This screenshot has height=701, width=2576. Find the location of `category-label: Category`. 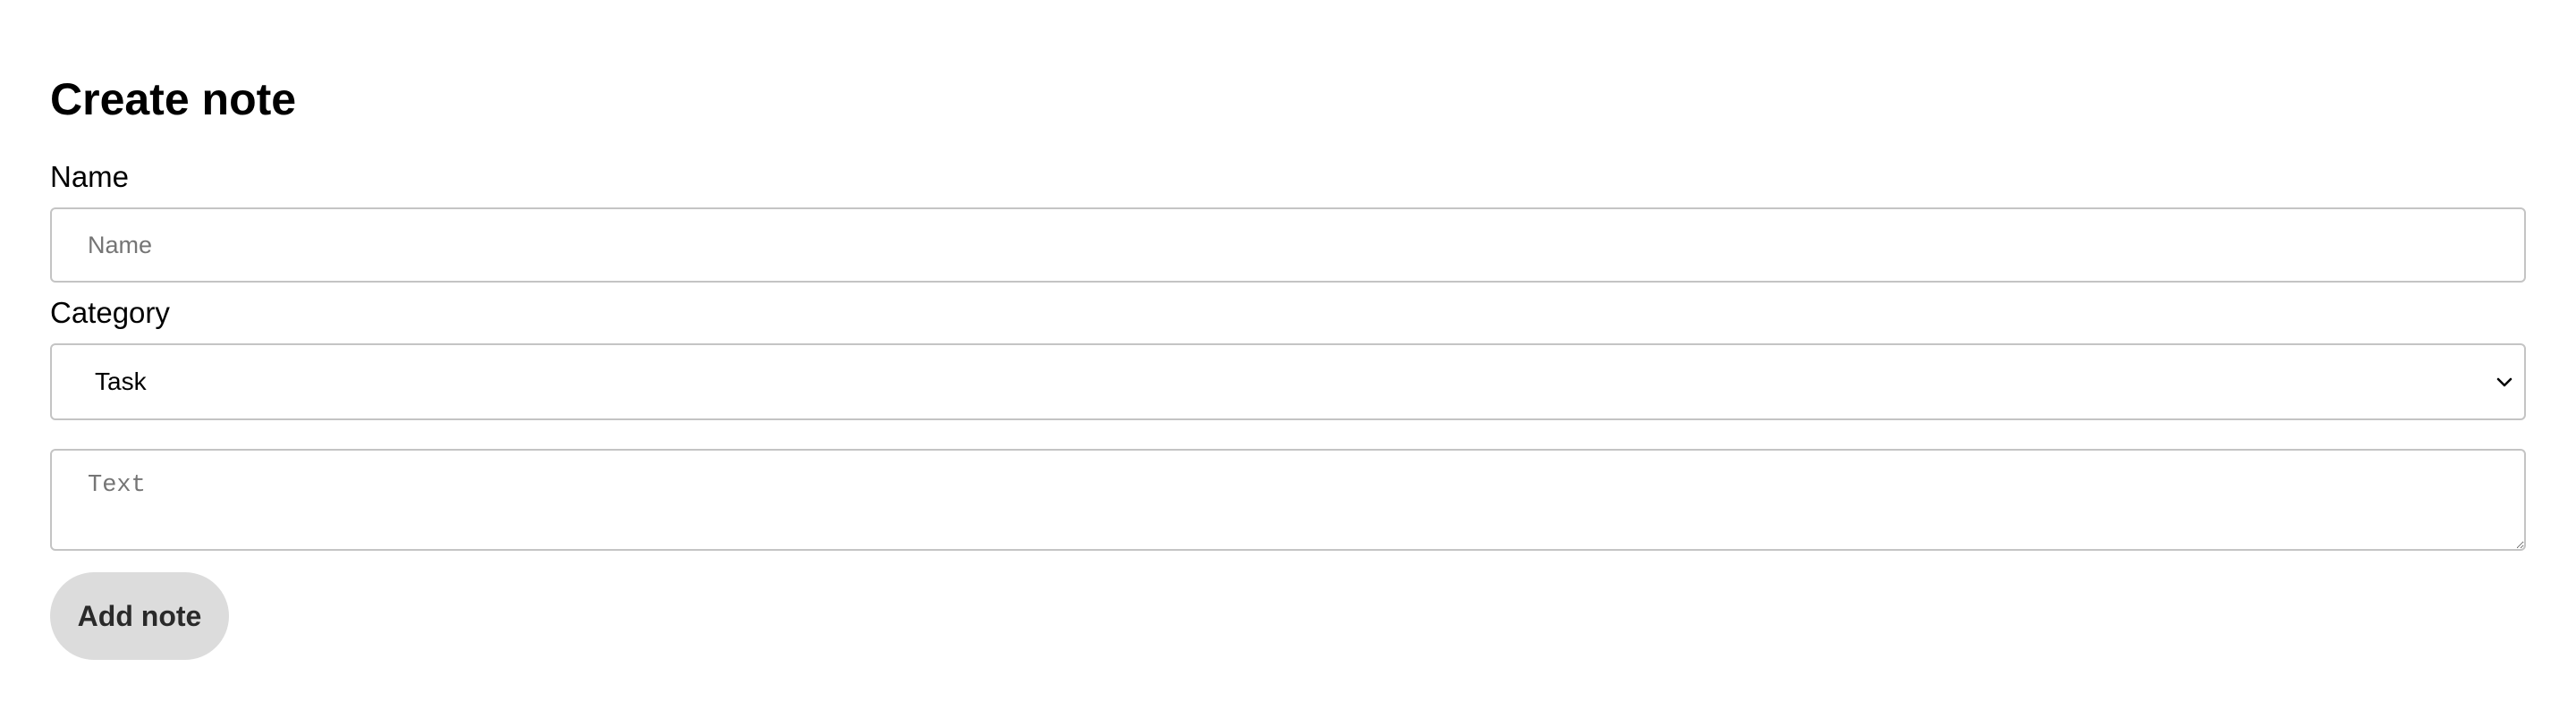

category-label: Category is located at coordinates (110, 312).